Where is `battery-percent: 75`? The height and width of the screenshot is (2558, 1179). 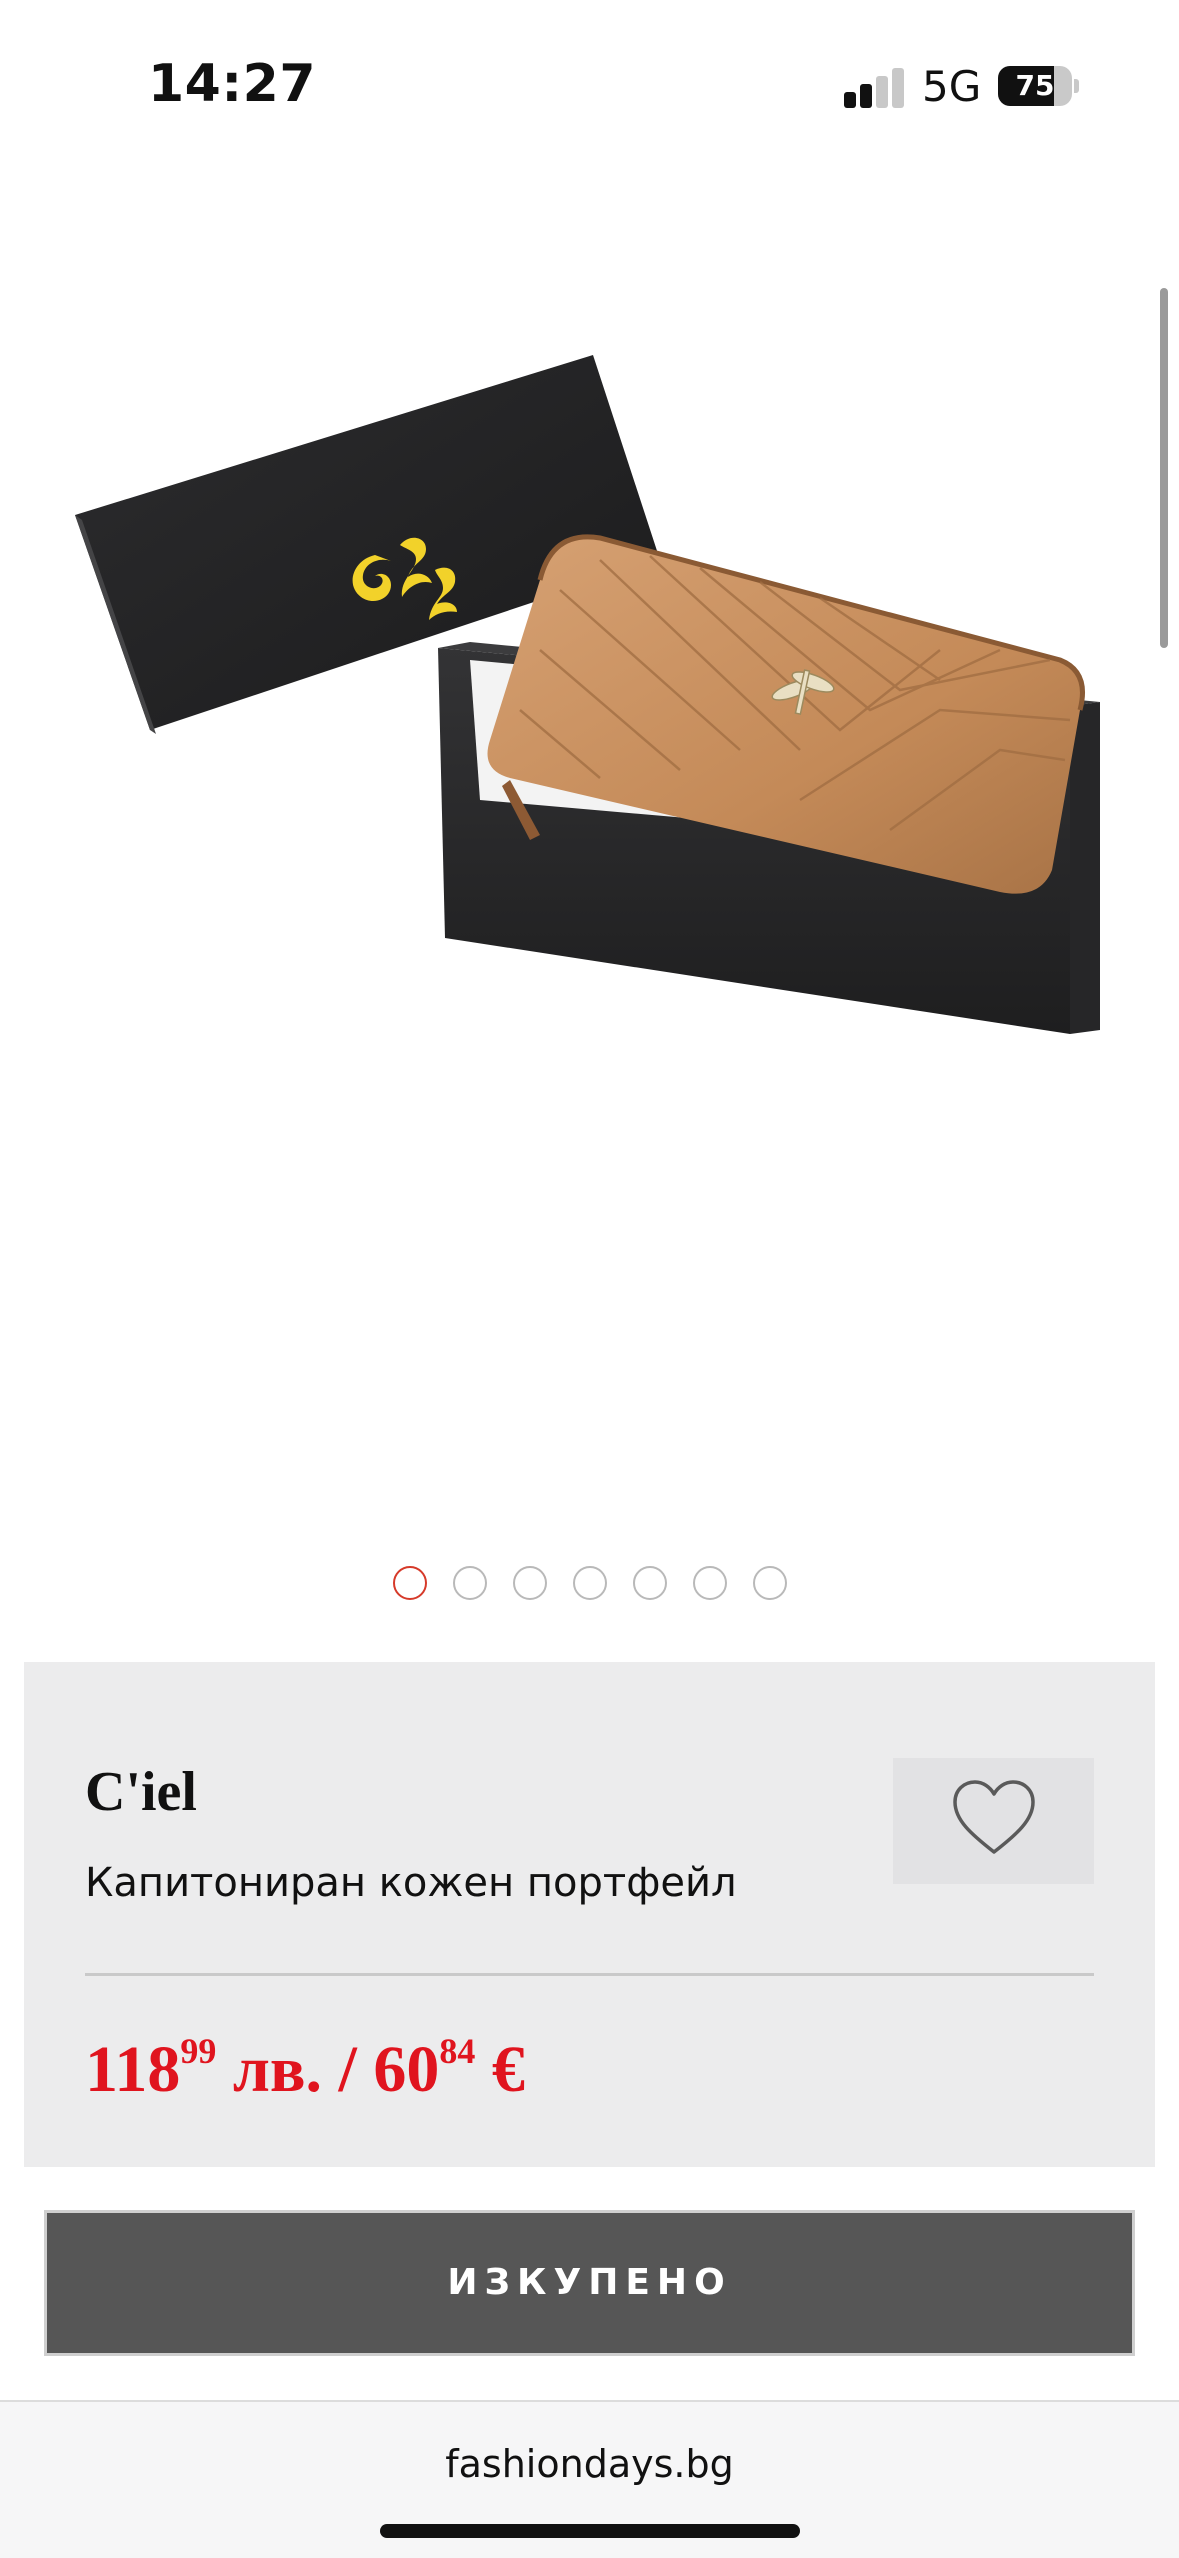
battery-percent: 75 is located at coordinates (1035, 85).